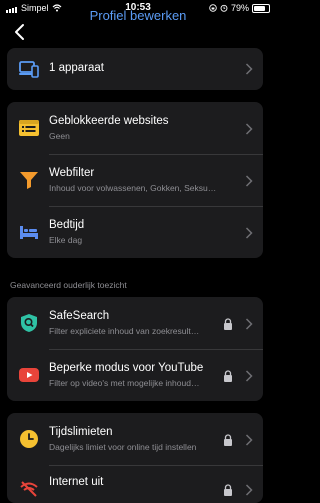 This screenshot has width=320, height=503. I want to click on browser-list-icon, so click(29, 128).